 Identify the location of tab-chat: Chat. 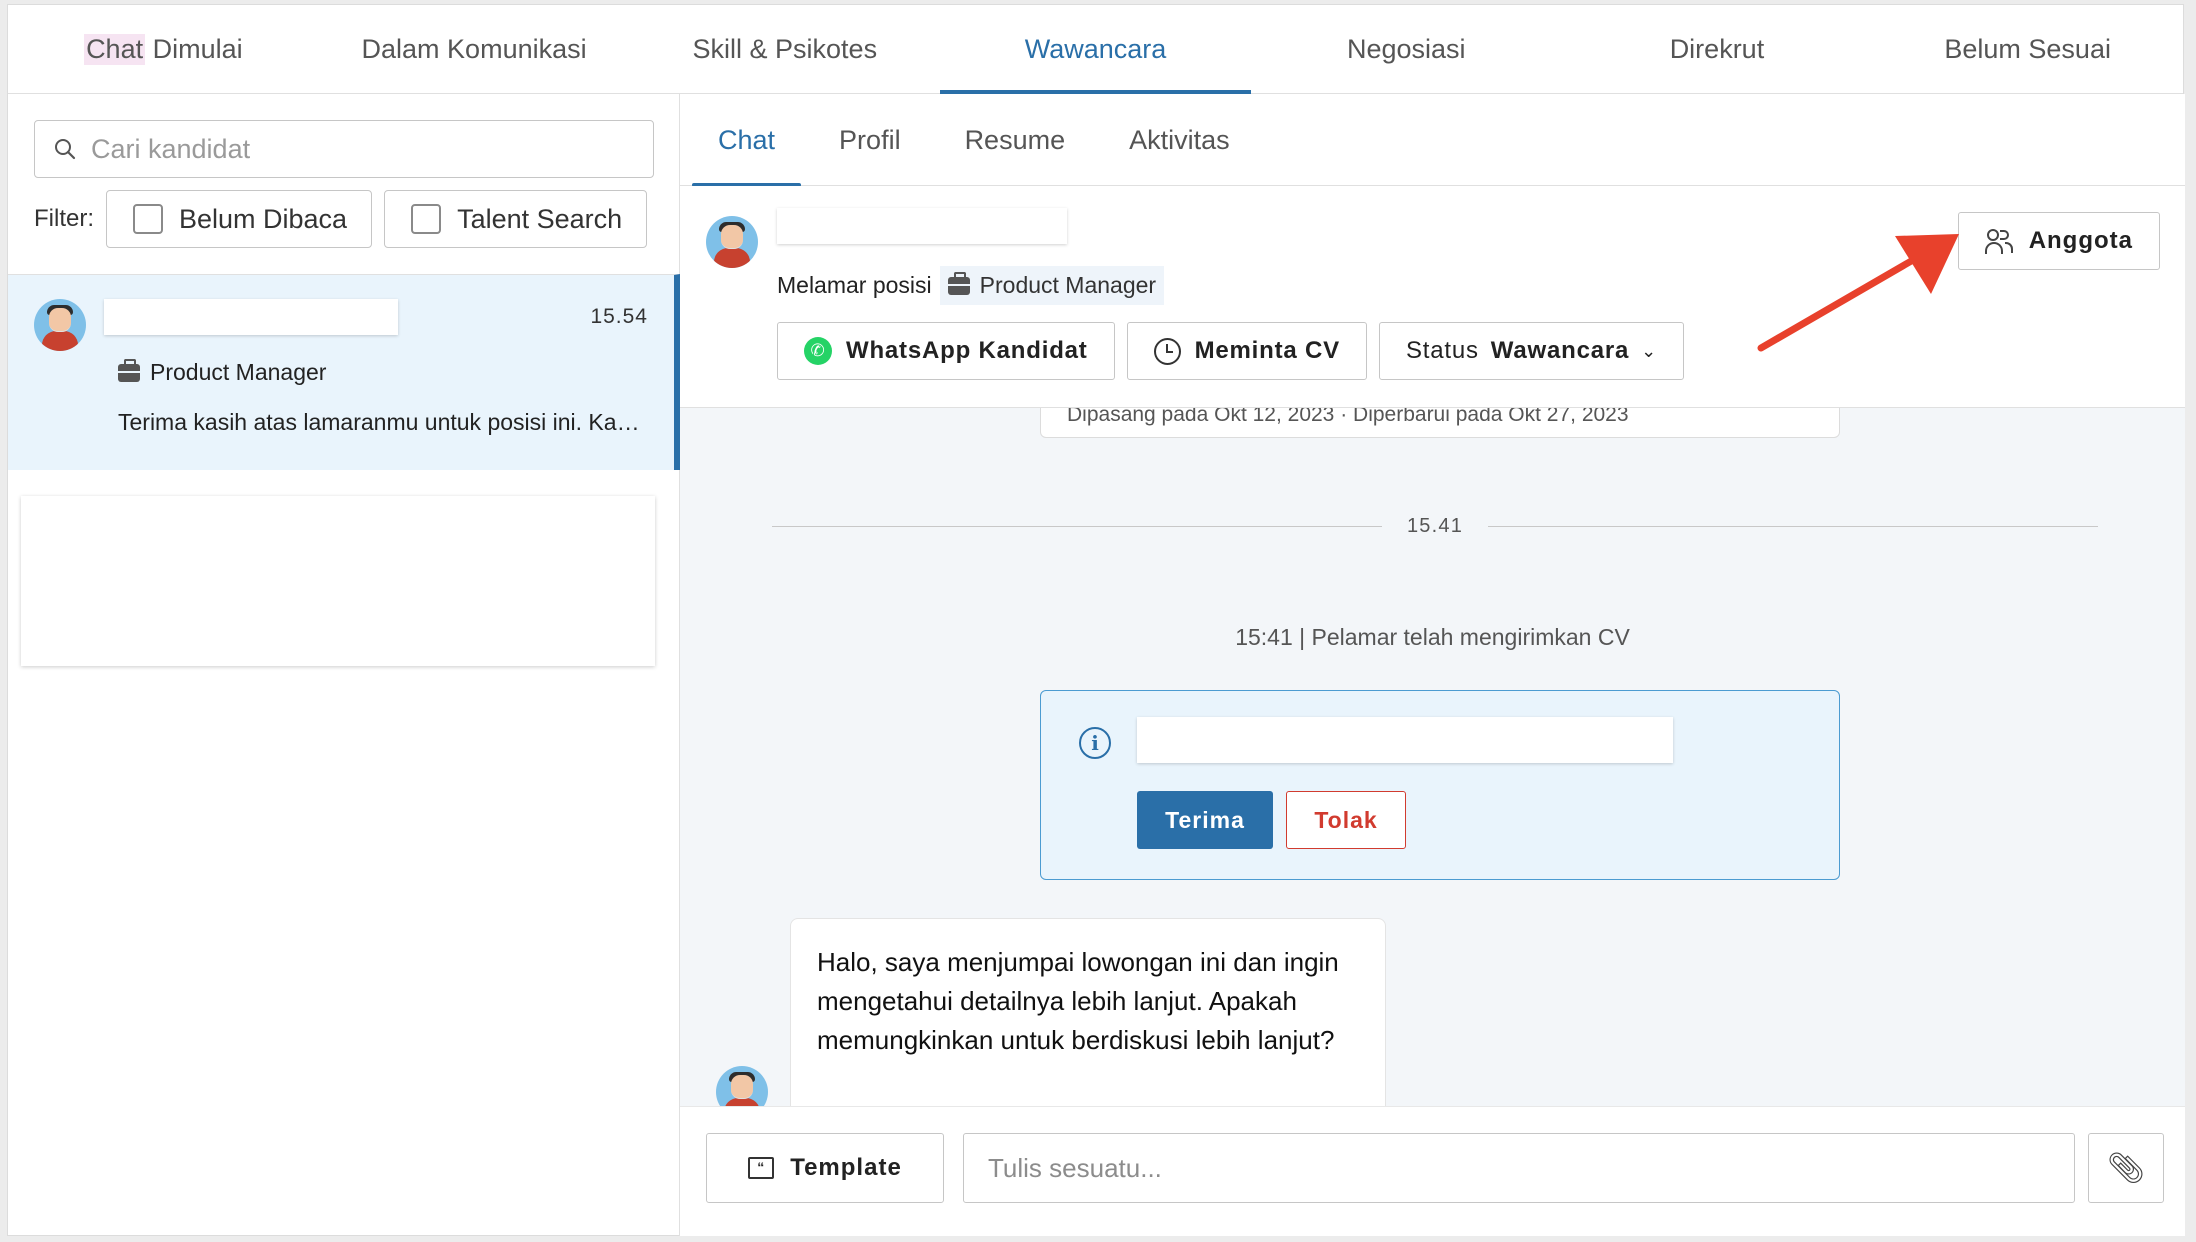
(747, 140).